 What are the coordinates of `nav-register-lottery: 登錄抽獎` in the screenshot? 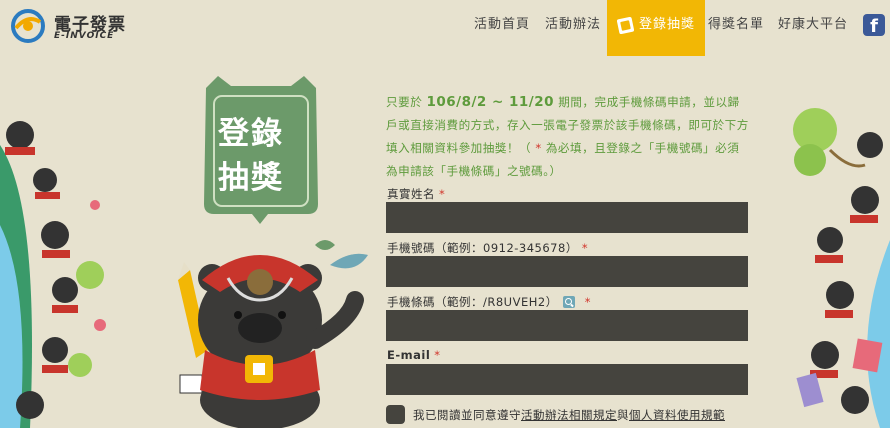 It's located at (656, 28).